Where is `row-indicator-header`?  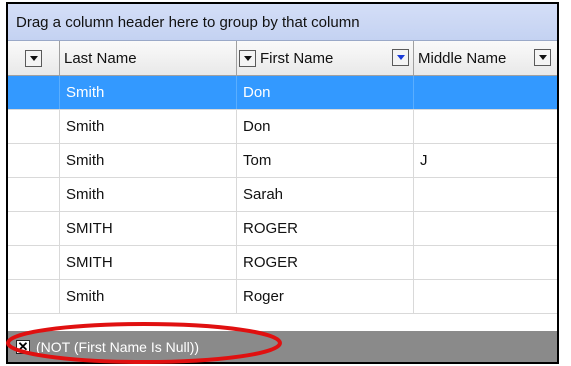 row-indicator-header is located at coordinates (34, 58).